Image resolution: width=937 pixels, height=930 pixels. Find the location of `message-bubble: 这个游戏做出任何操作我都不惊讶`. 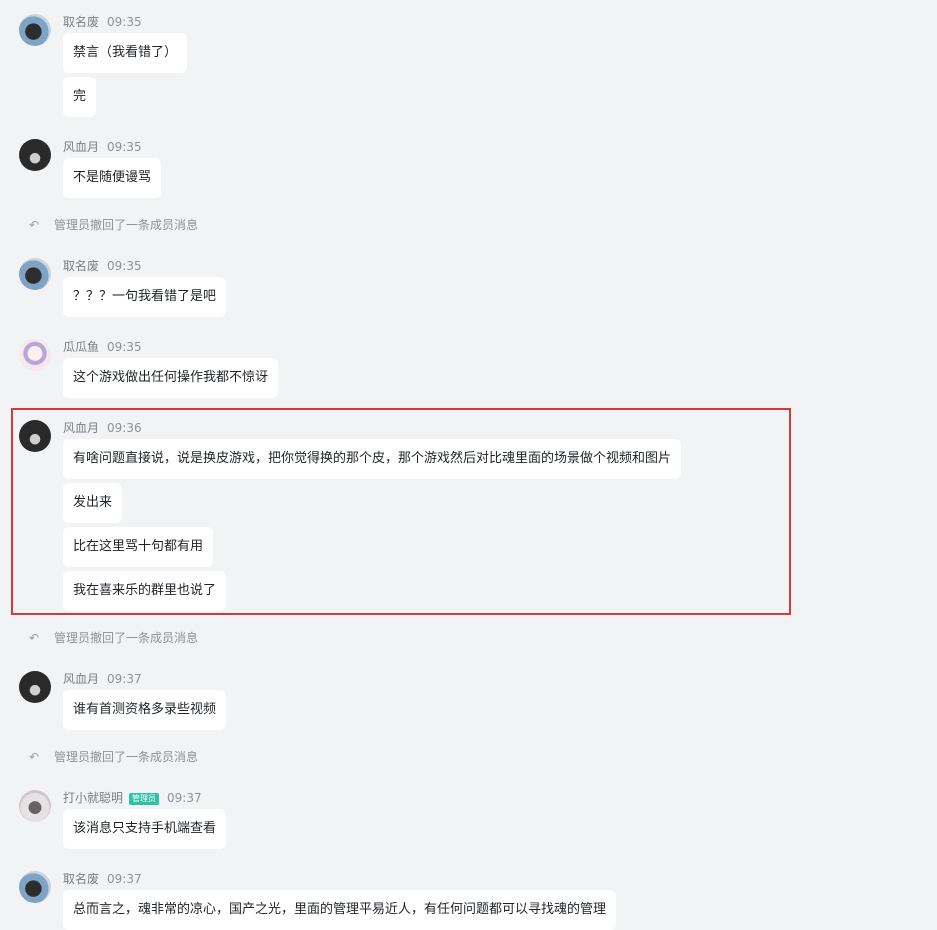

message-bubble: 这个游戏做出任何操作我都不惊讶 is located at coordinates (171, 378).